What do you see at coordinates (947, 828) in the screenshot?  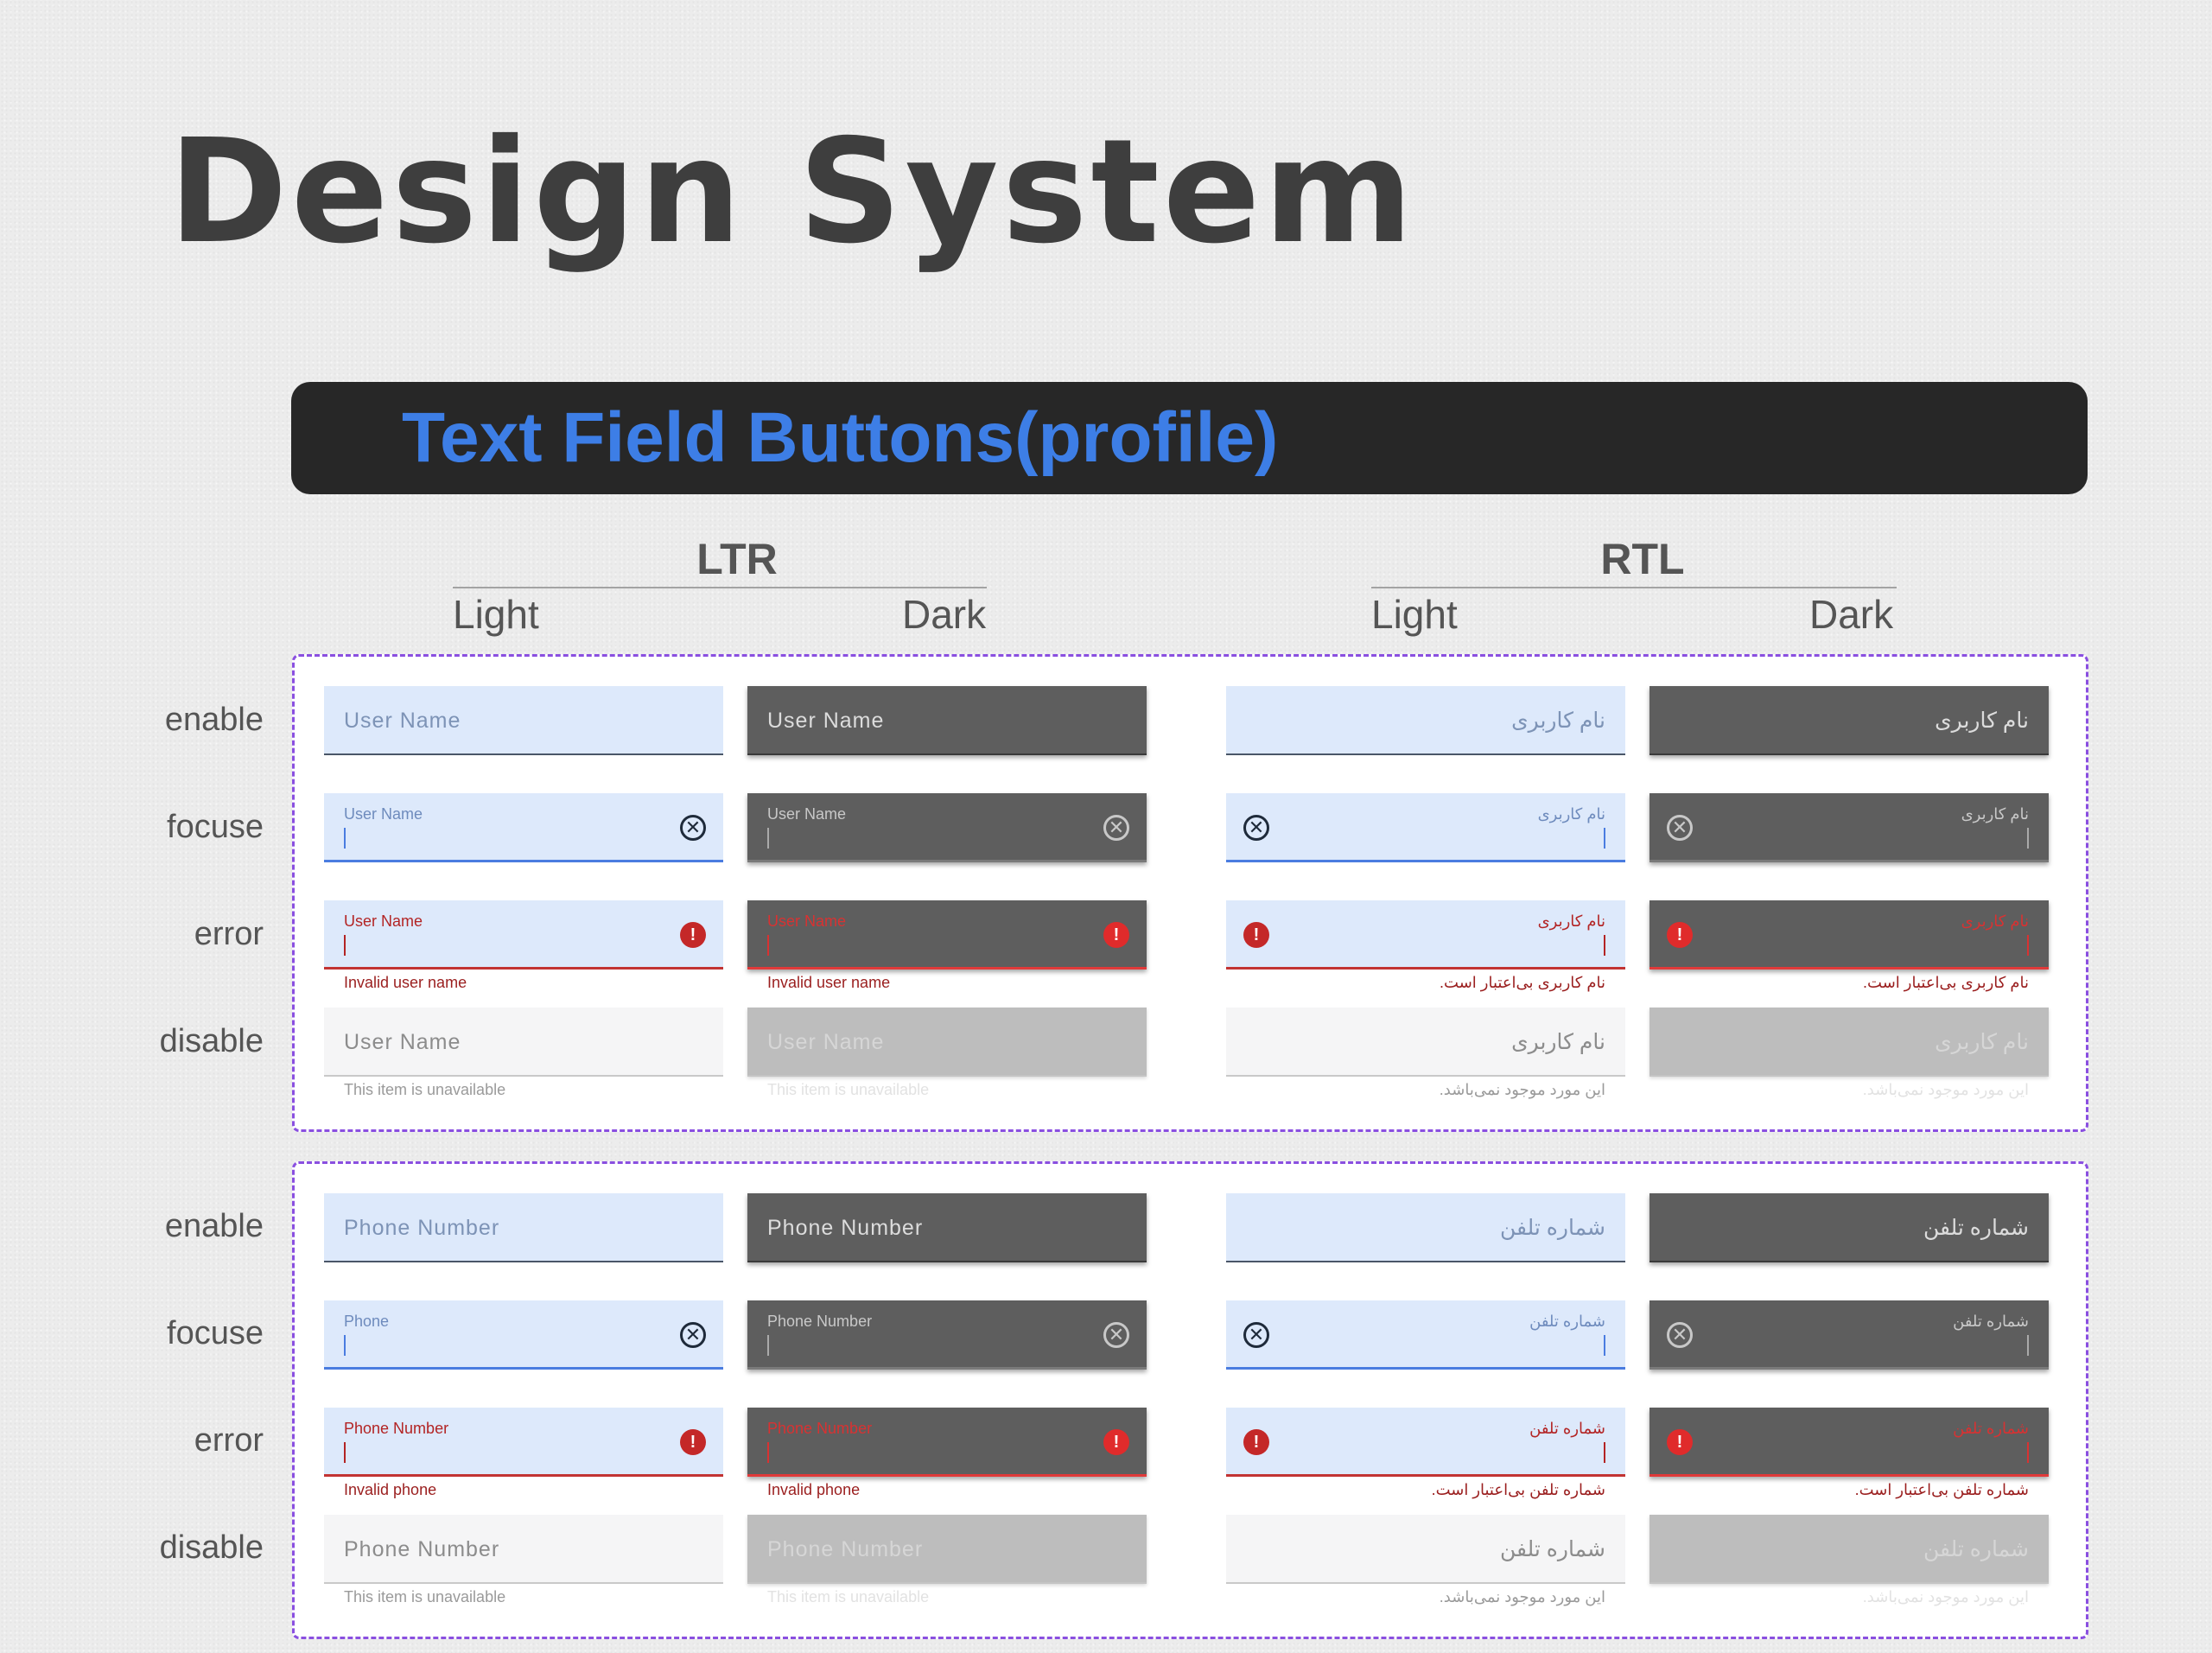 I see `username-field-ltr-dark-focused: User Name ✕` at bounding box center [947, 828].